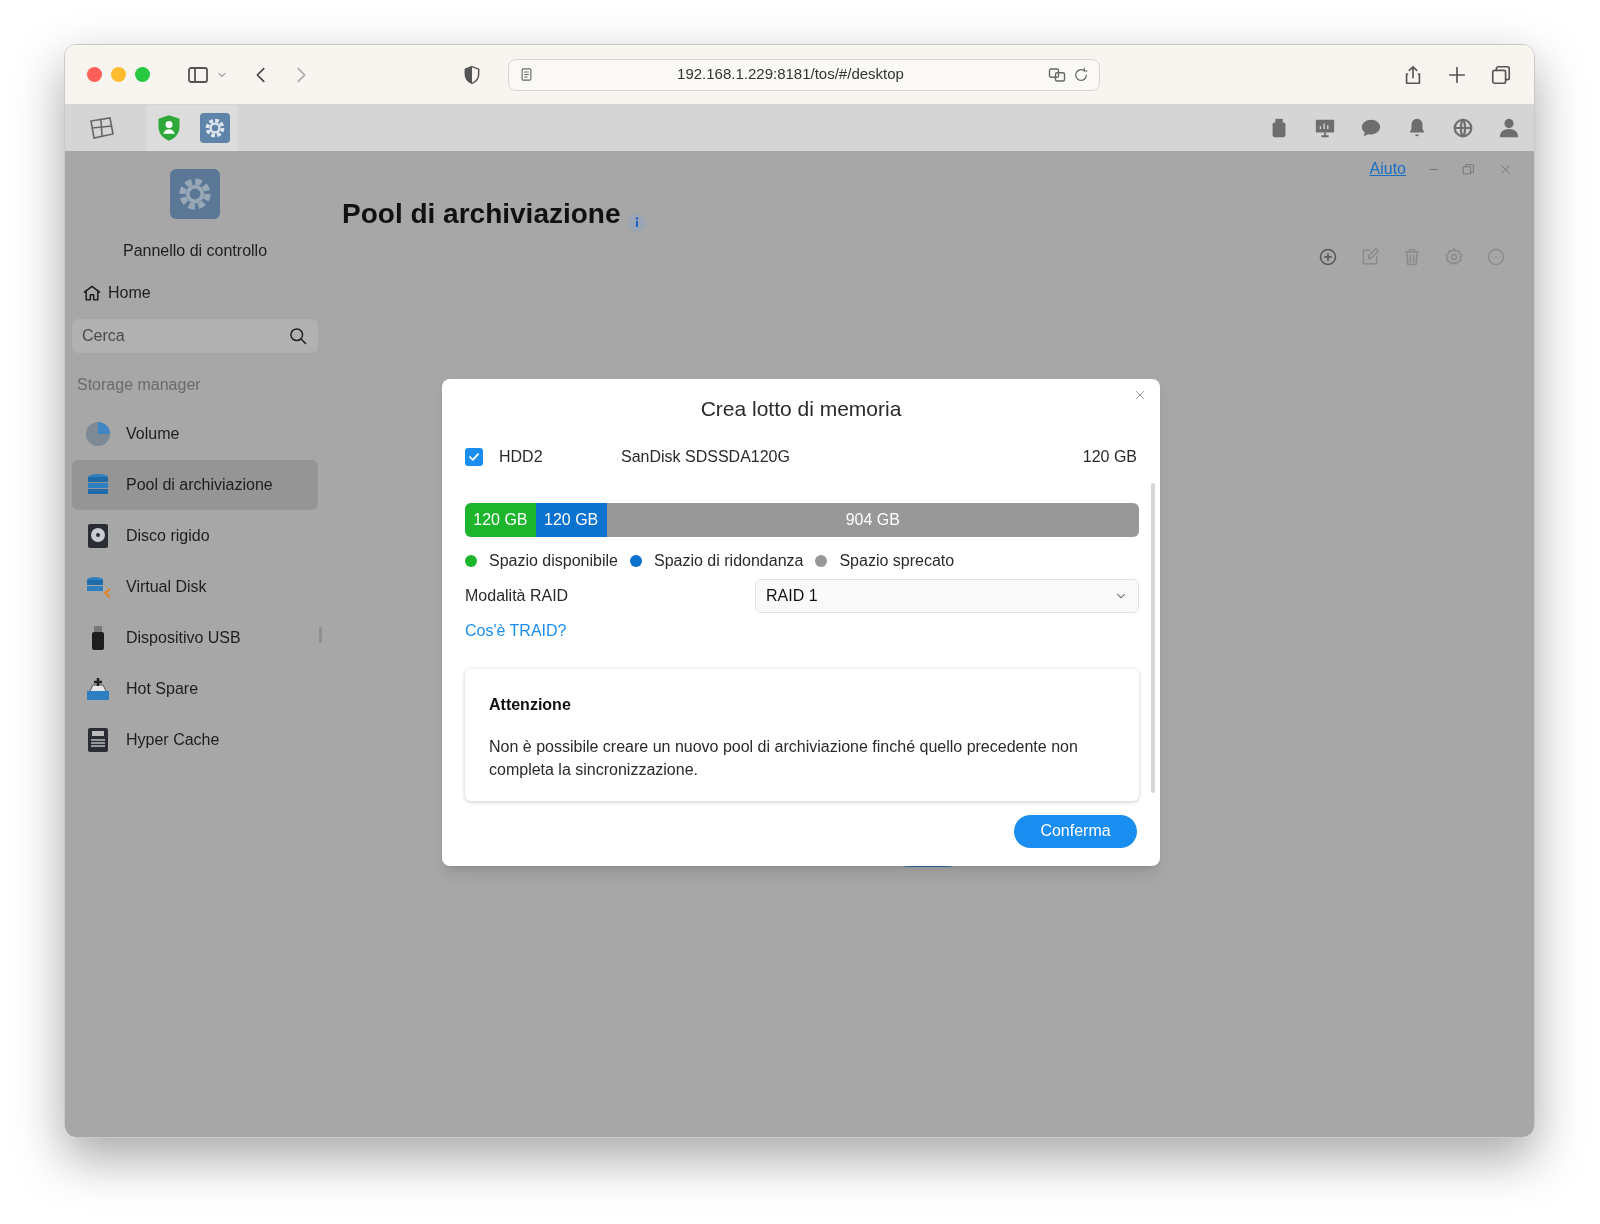  Describe the element at coordinates (801, 409) in the screenshot. I see `dialog-title: Crea lotto di memoria` at that location.